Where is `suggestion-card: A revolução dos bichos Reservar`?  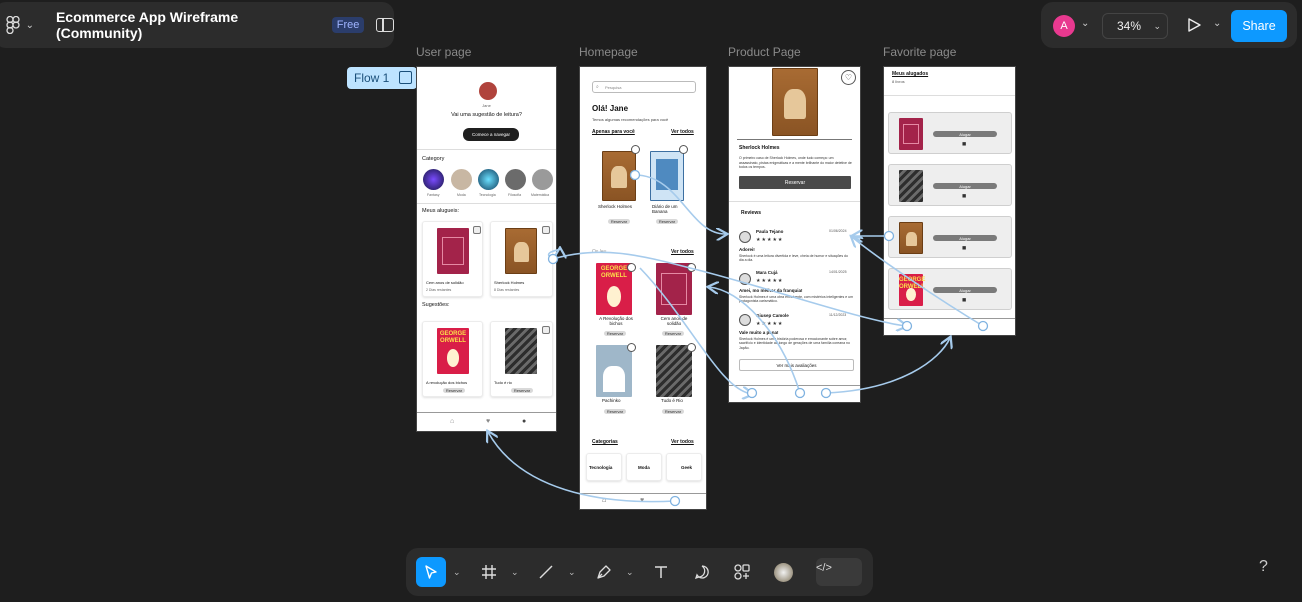
suggestion-card: A revolução dos bichos Reservar is located at coordinates (452, 359).